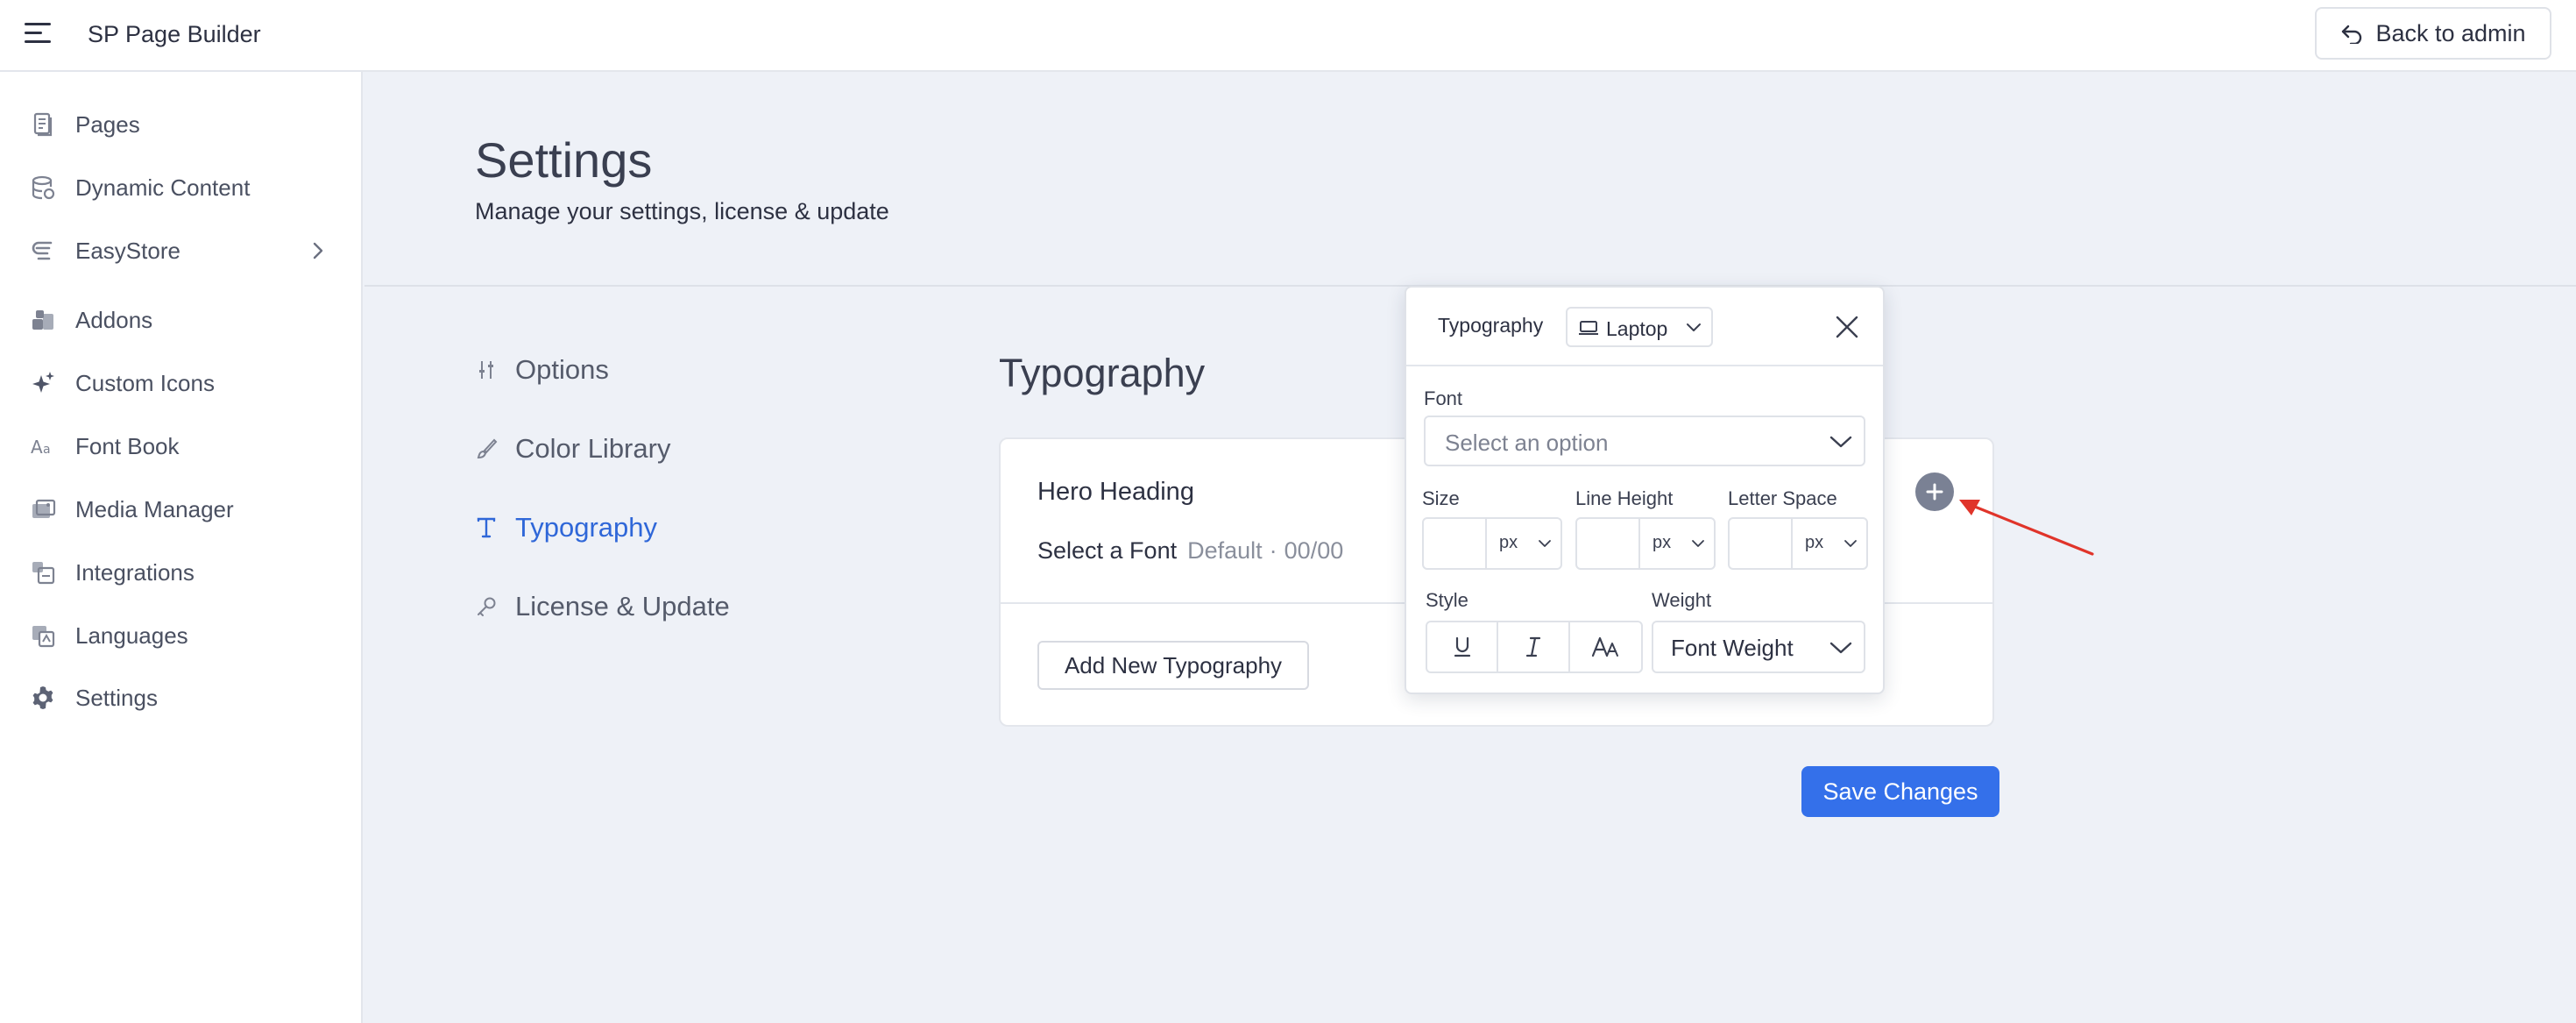 The width and height of the screenshot is (2576, 1023). What do you see at coordinates (1115, 492) in the screenshot?
I see `typography-entry-name: Hero Heading` at bounding box center [1115, 492].